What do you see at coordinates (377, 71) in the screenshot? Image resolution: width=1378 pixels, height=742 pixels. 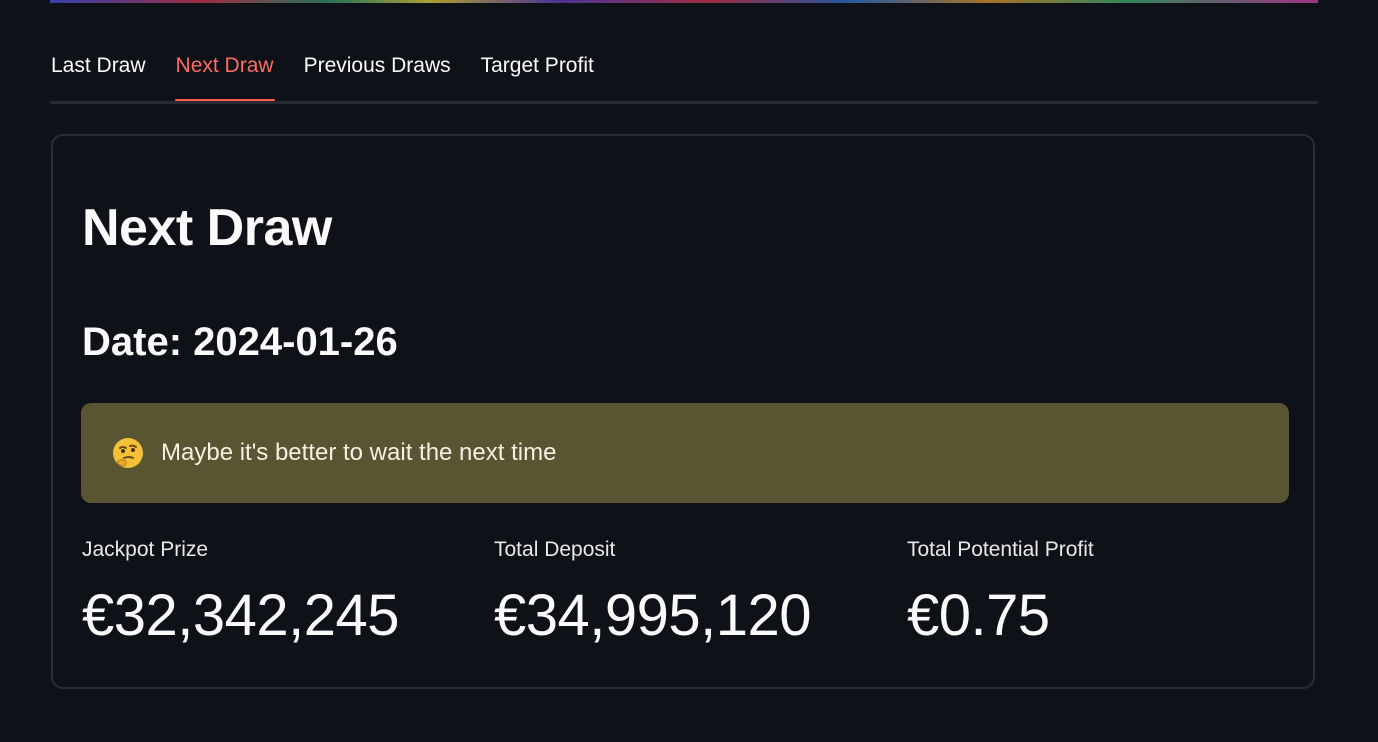 I see `tab-previous-draws: Previous Draws` at bounding box center [377, 71].